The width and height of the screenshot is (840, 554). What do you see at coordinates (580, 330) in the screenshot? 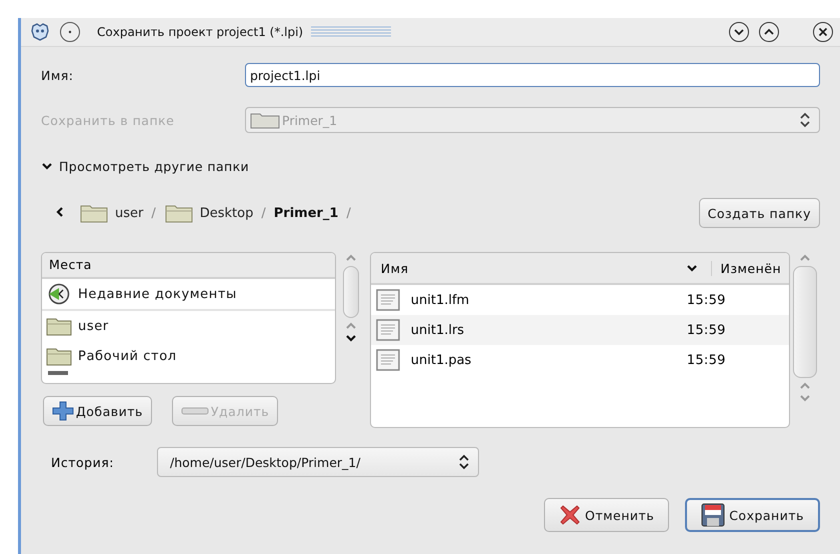
I see `file-row: unit1.lrs 15:59` at bounding box center [580, 330].